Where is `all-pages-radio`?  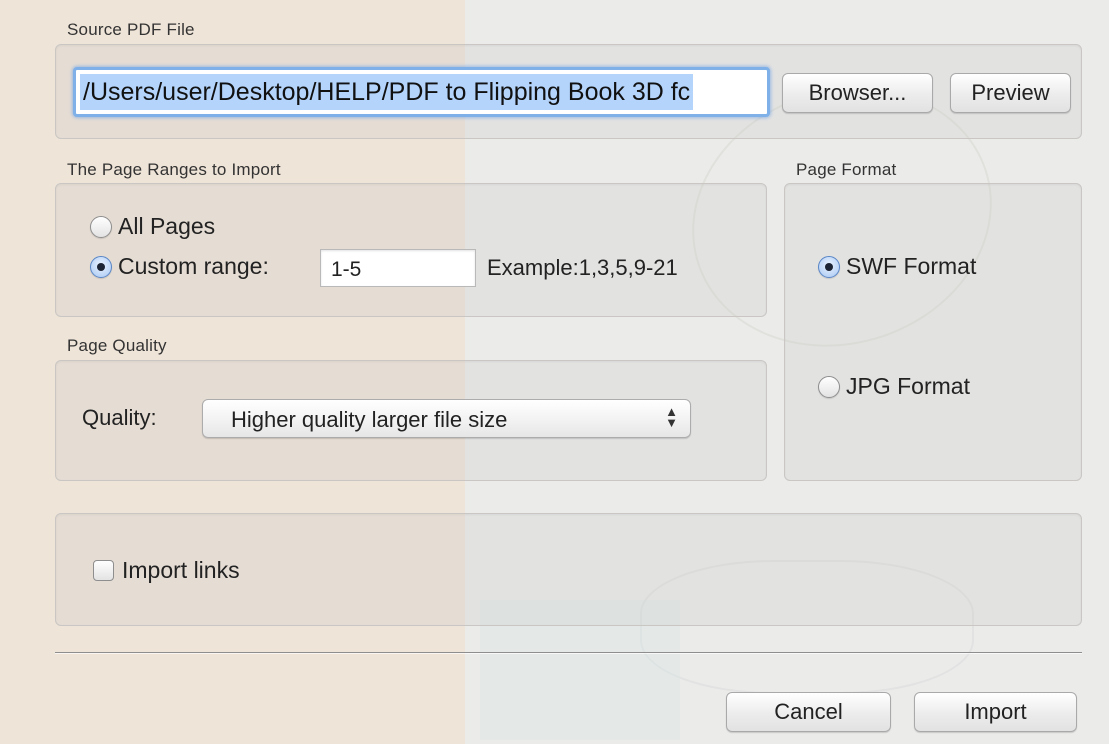 all-pages-radio is located at coordinates (101, 226).